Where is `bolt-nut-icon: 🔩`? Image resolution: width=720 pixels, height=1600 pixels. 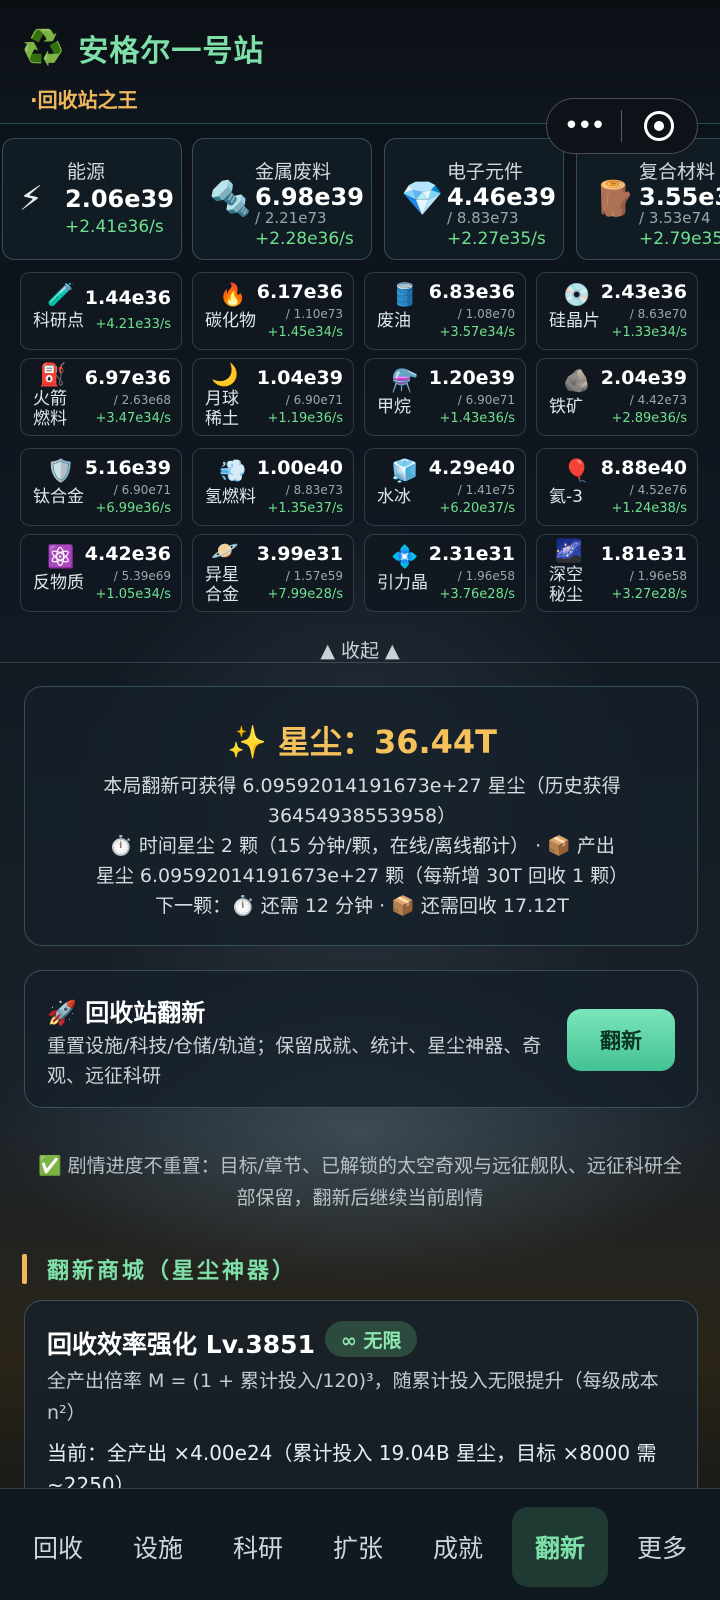 bolt-nut-icon: 🔩 is located at coordinates (230, 199).